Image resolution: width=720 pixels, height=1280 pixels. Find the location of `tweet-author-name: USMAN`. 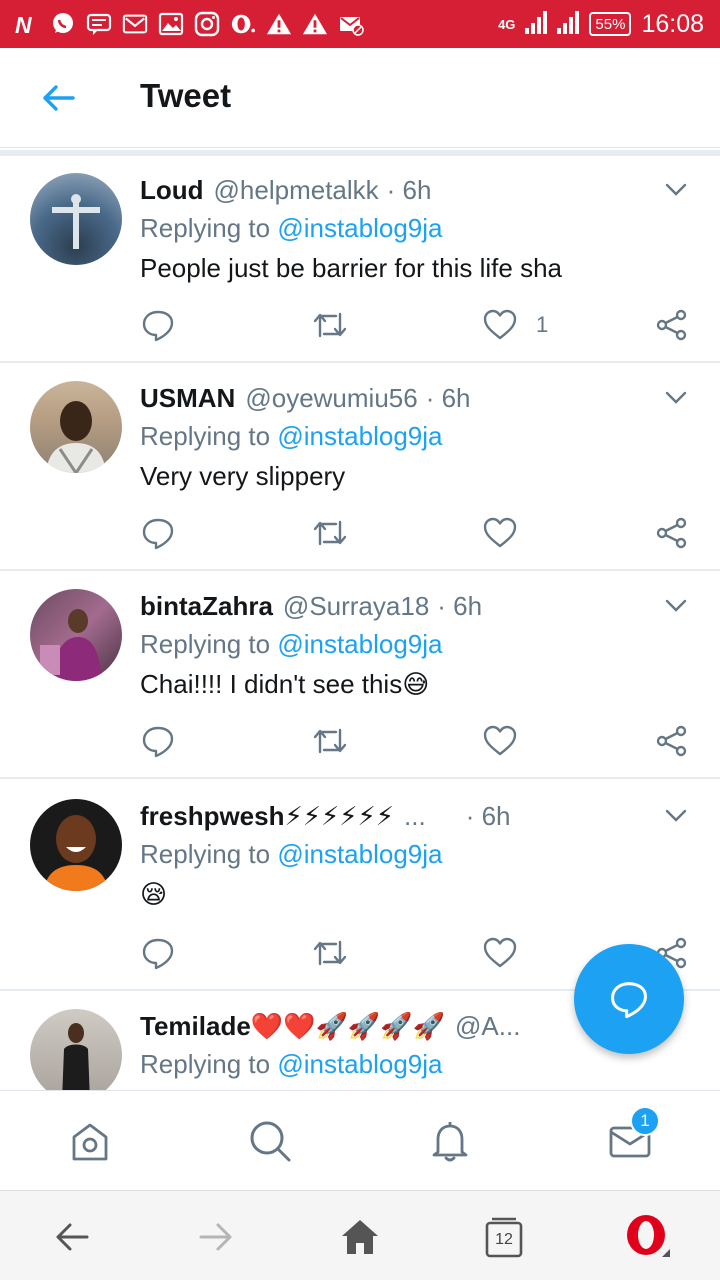

tweet-author-name: USMAN is located at coordinates (187, 398).